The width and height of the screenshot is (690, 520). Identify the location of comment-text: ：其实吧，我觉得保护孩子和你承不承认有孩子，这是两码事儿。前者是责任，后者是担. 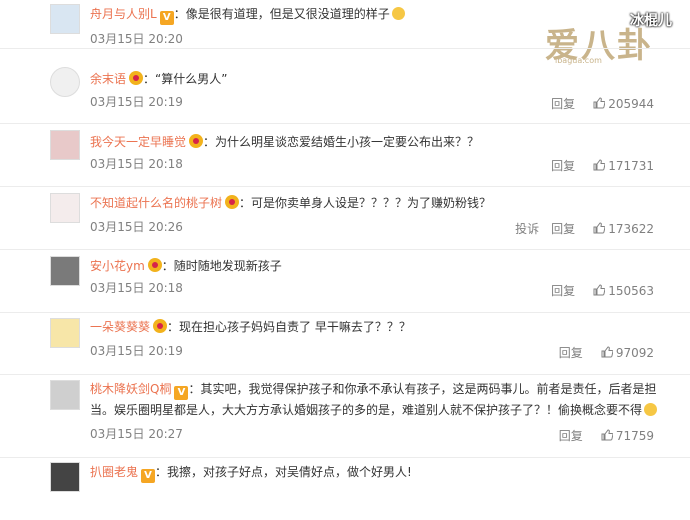
(422, 389).